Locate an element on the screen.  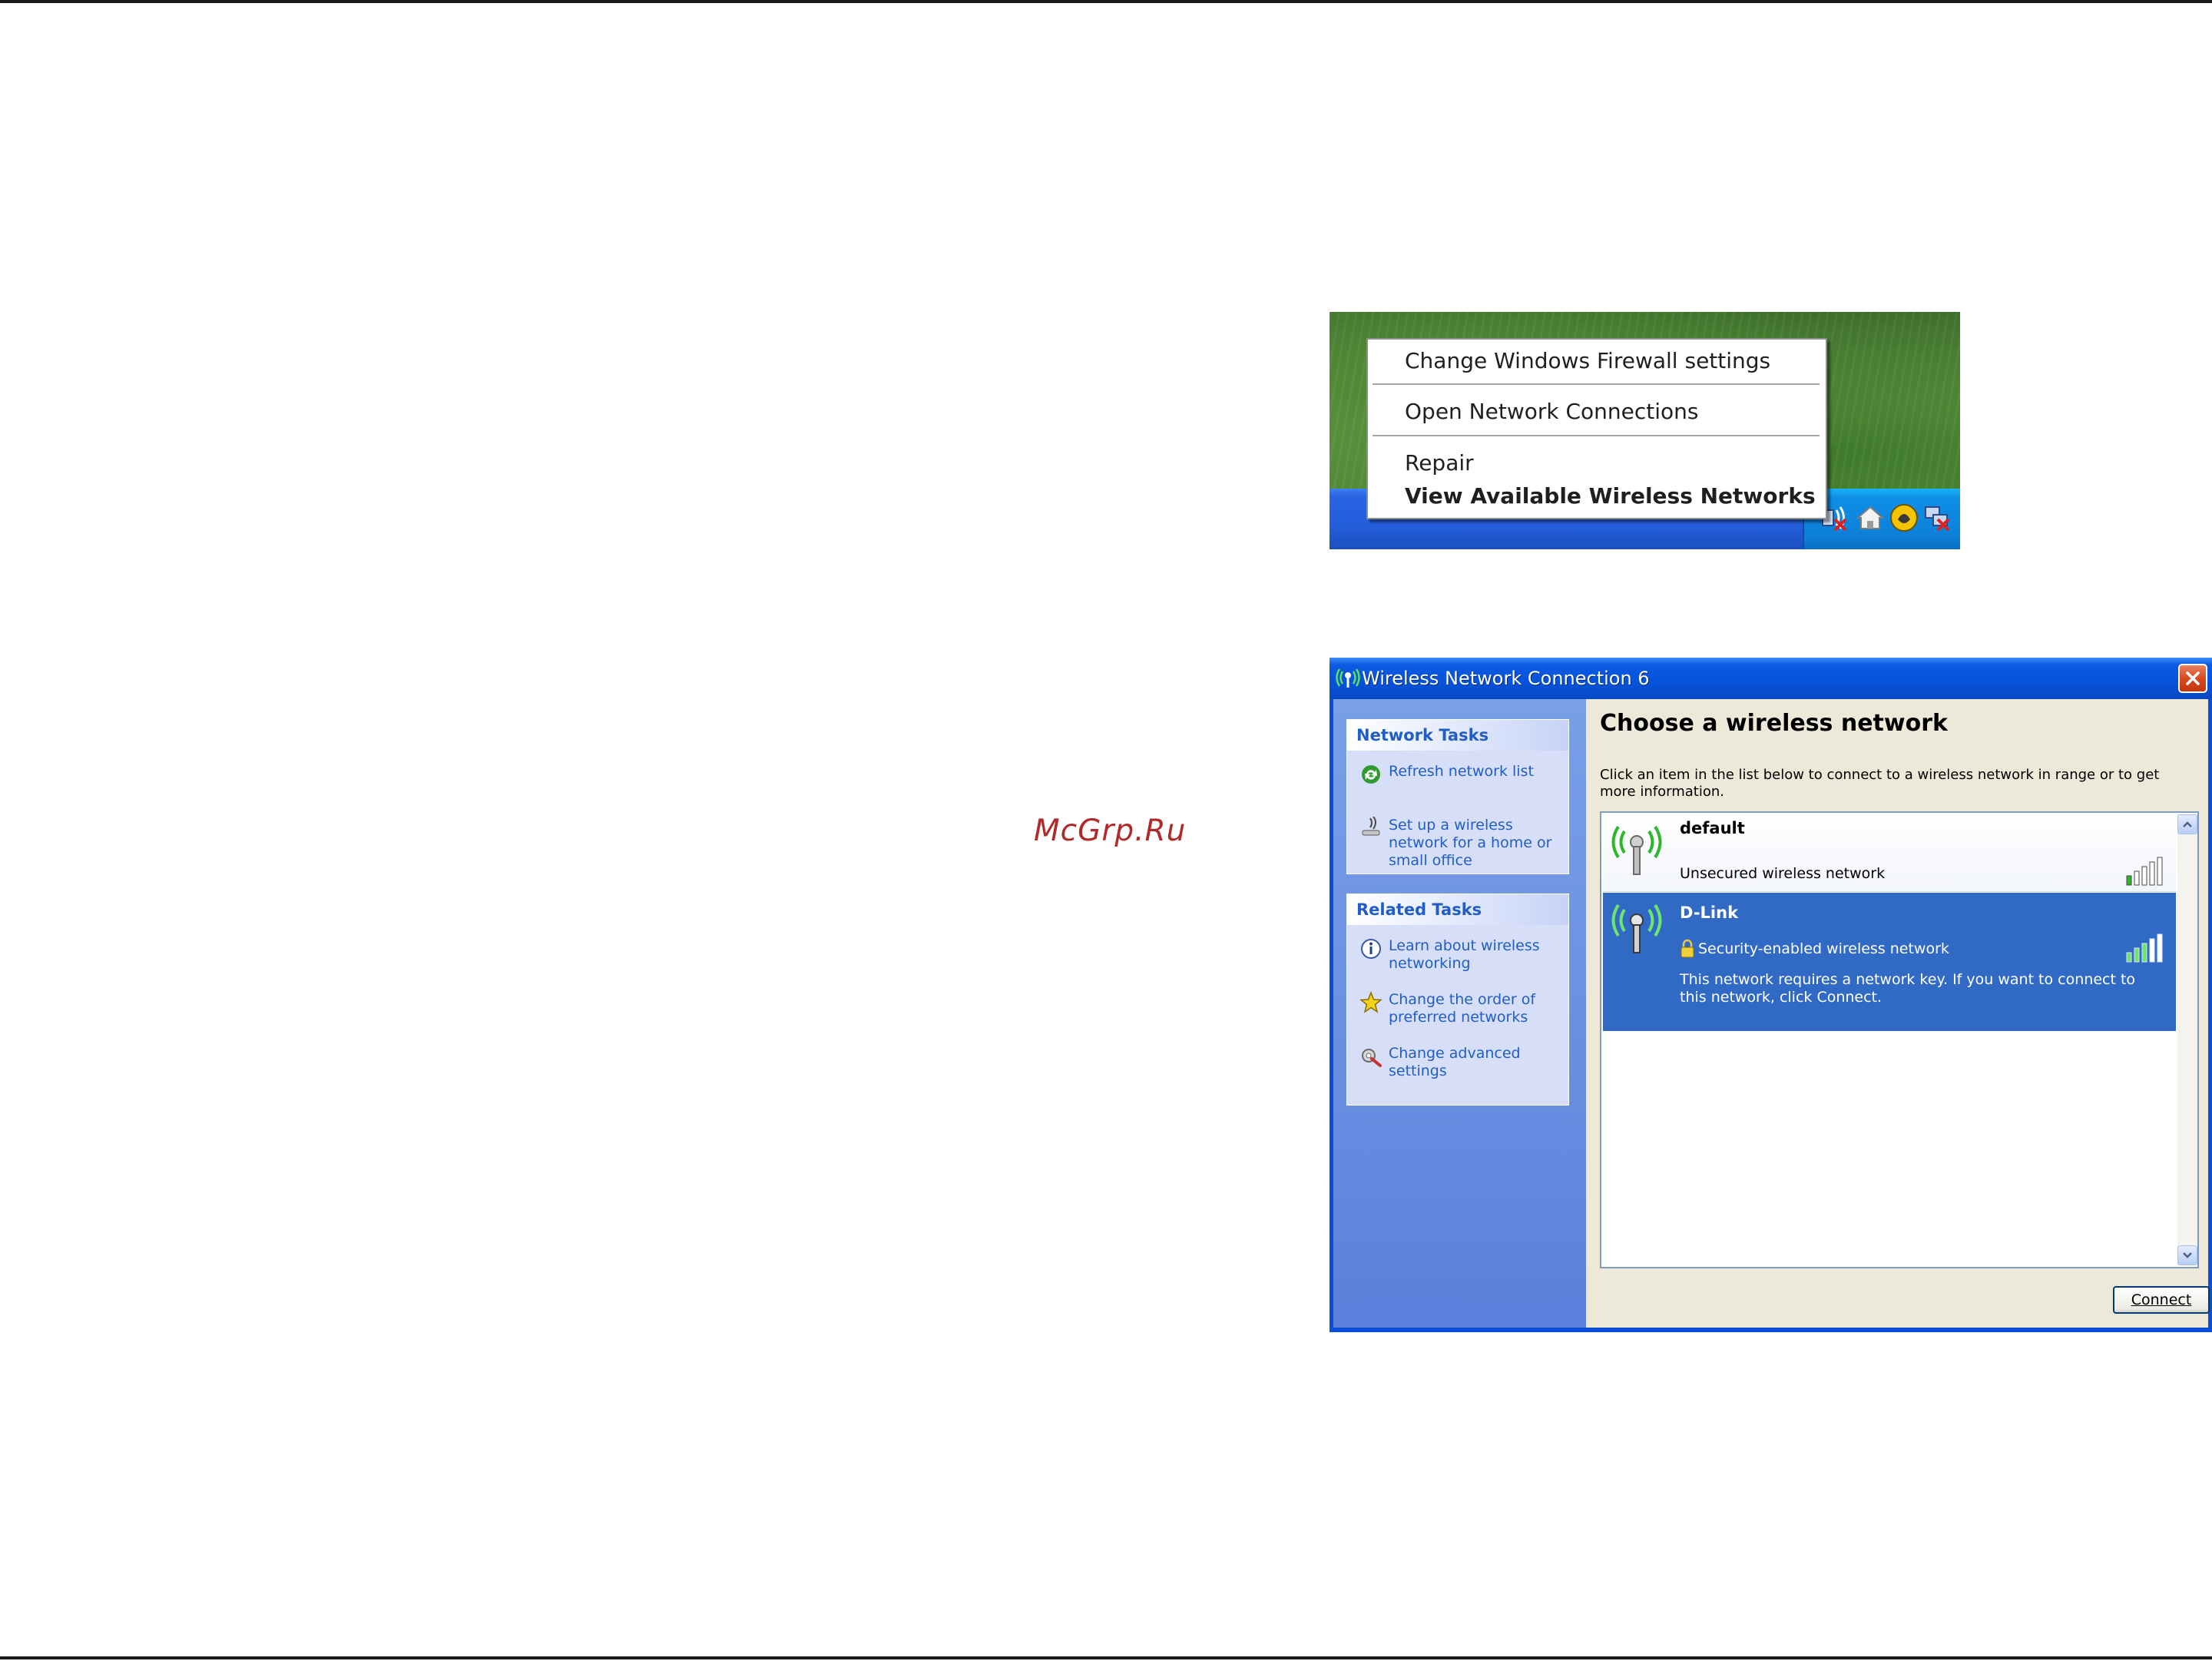
close-button is located at coordinates (2193, 678).